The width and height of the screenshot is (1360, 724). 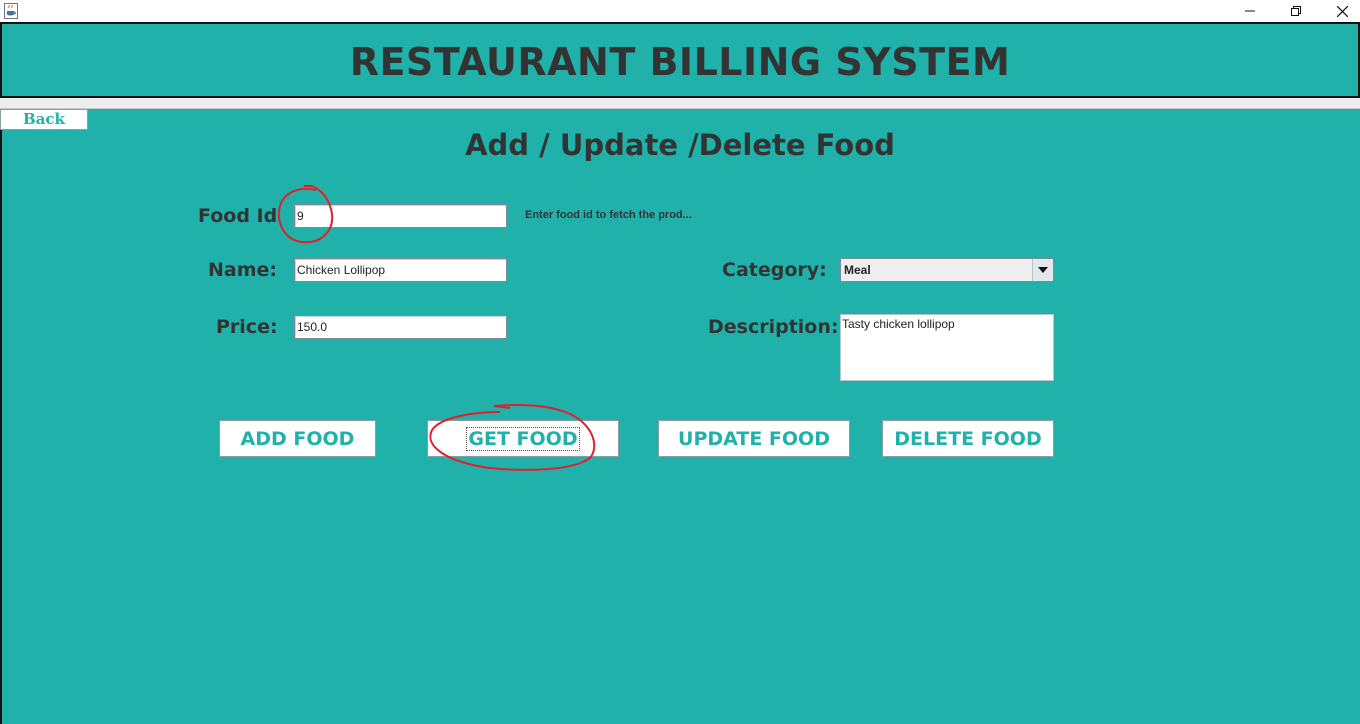 I want to click on restore-button, so click(x=1296, y=11).